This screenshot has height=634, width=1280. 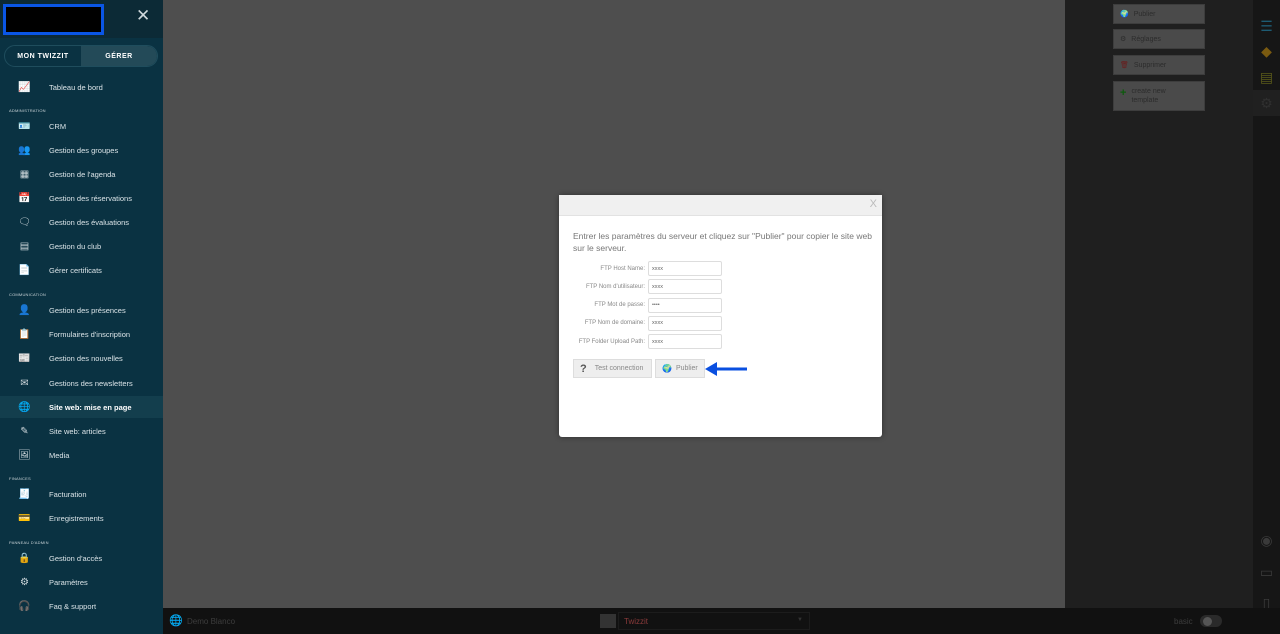 I want to click on sidebar-item: 📋 Formulaires d'inscription, so click(x=81, y=334).